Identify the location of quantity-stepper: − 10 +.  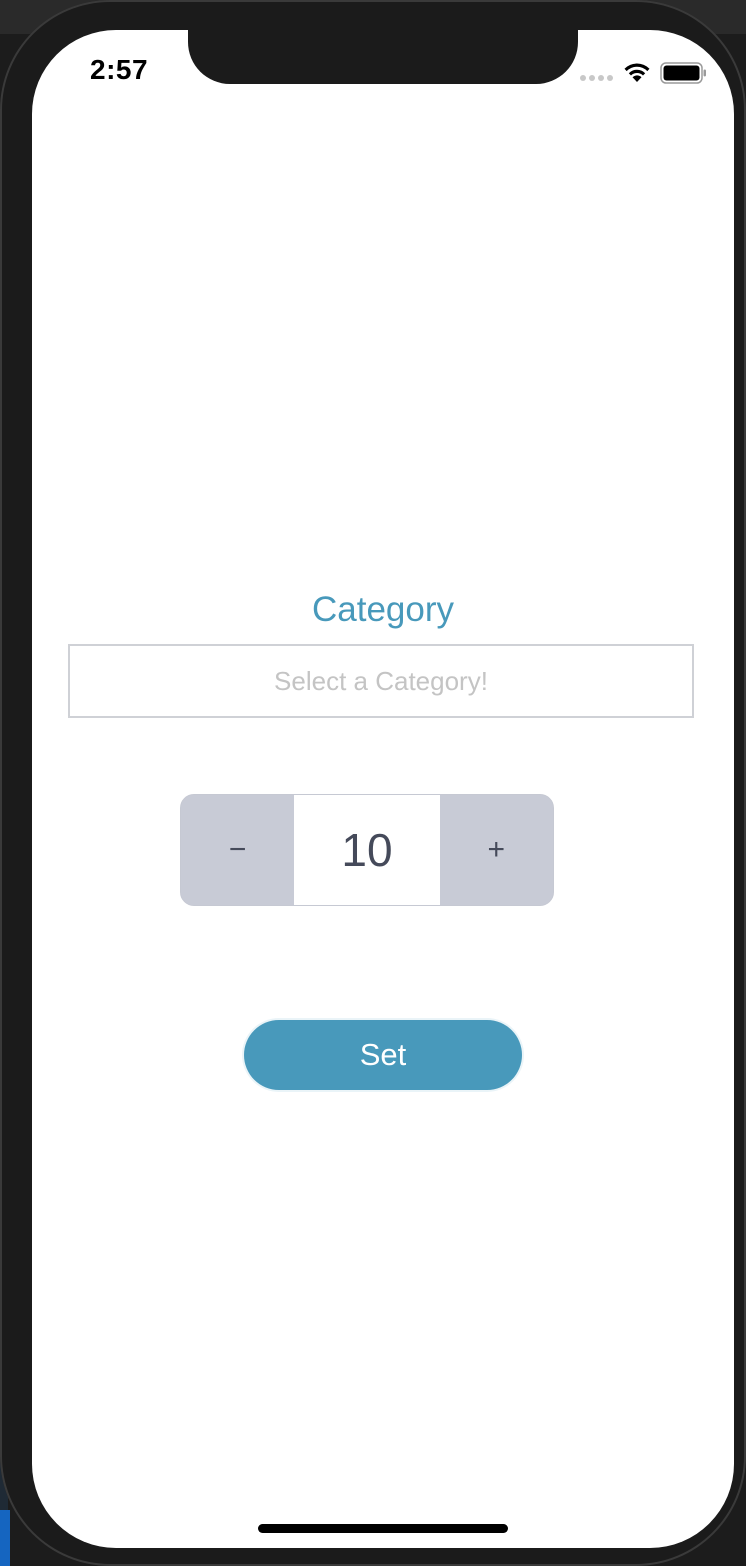
(367, 850).